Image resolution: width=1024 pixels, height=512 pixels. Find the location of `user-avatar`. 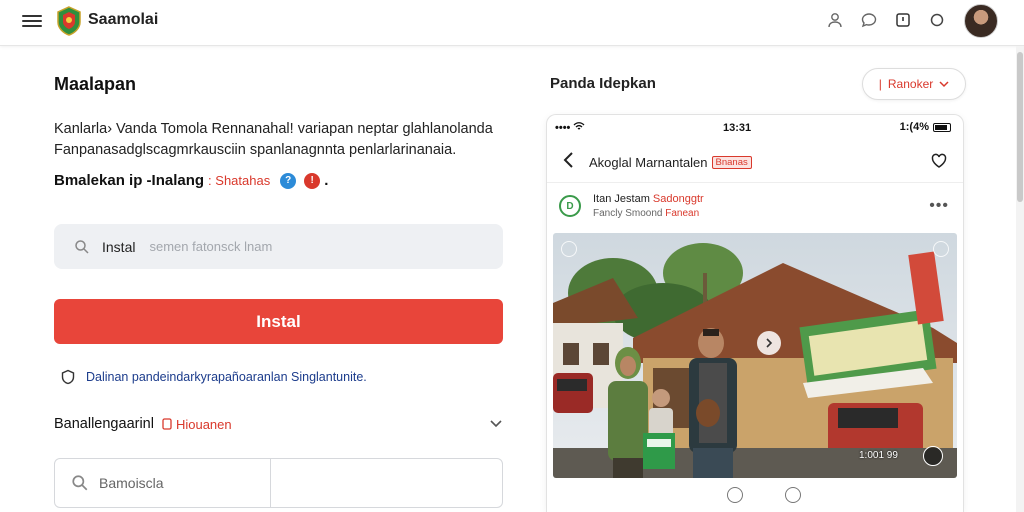

user-avatar is located at coordinates (981, 21).